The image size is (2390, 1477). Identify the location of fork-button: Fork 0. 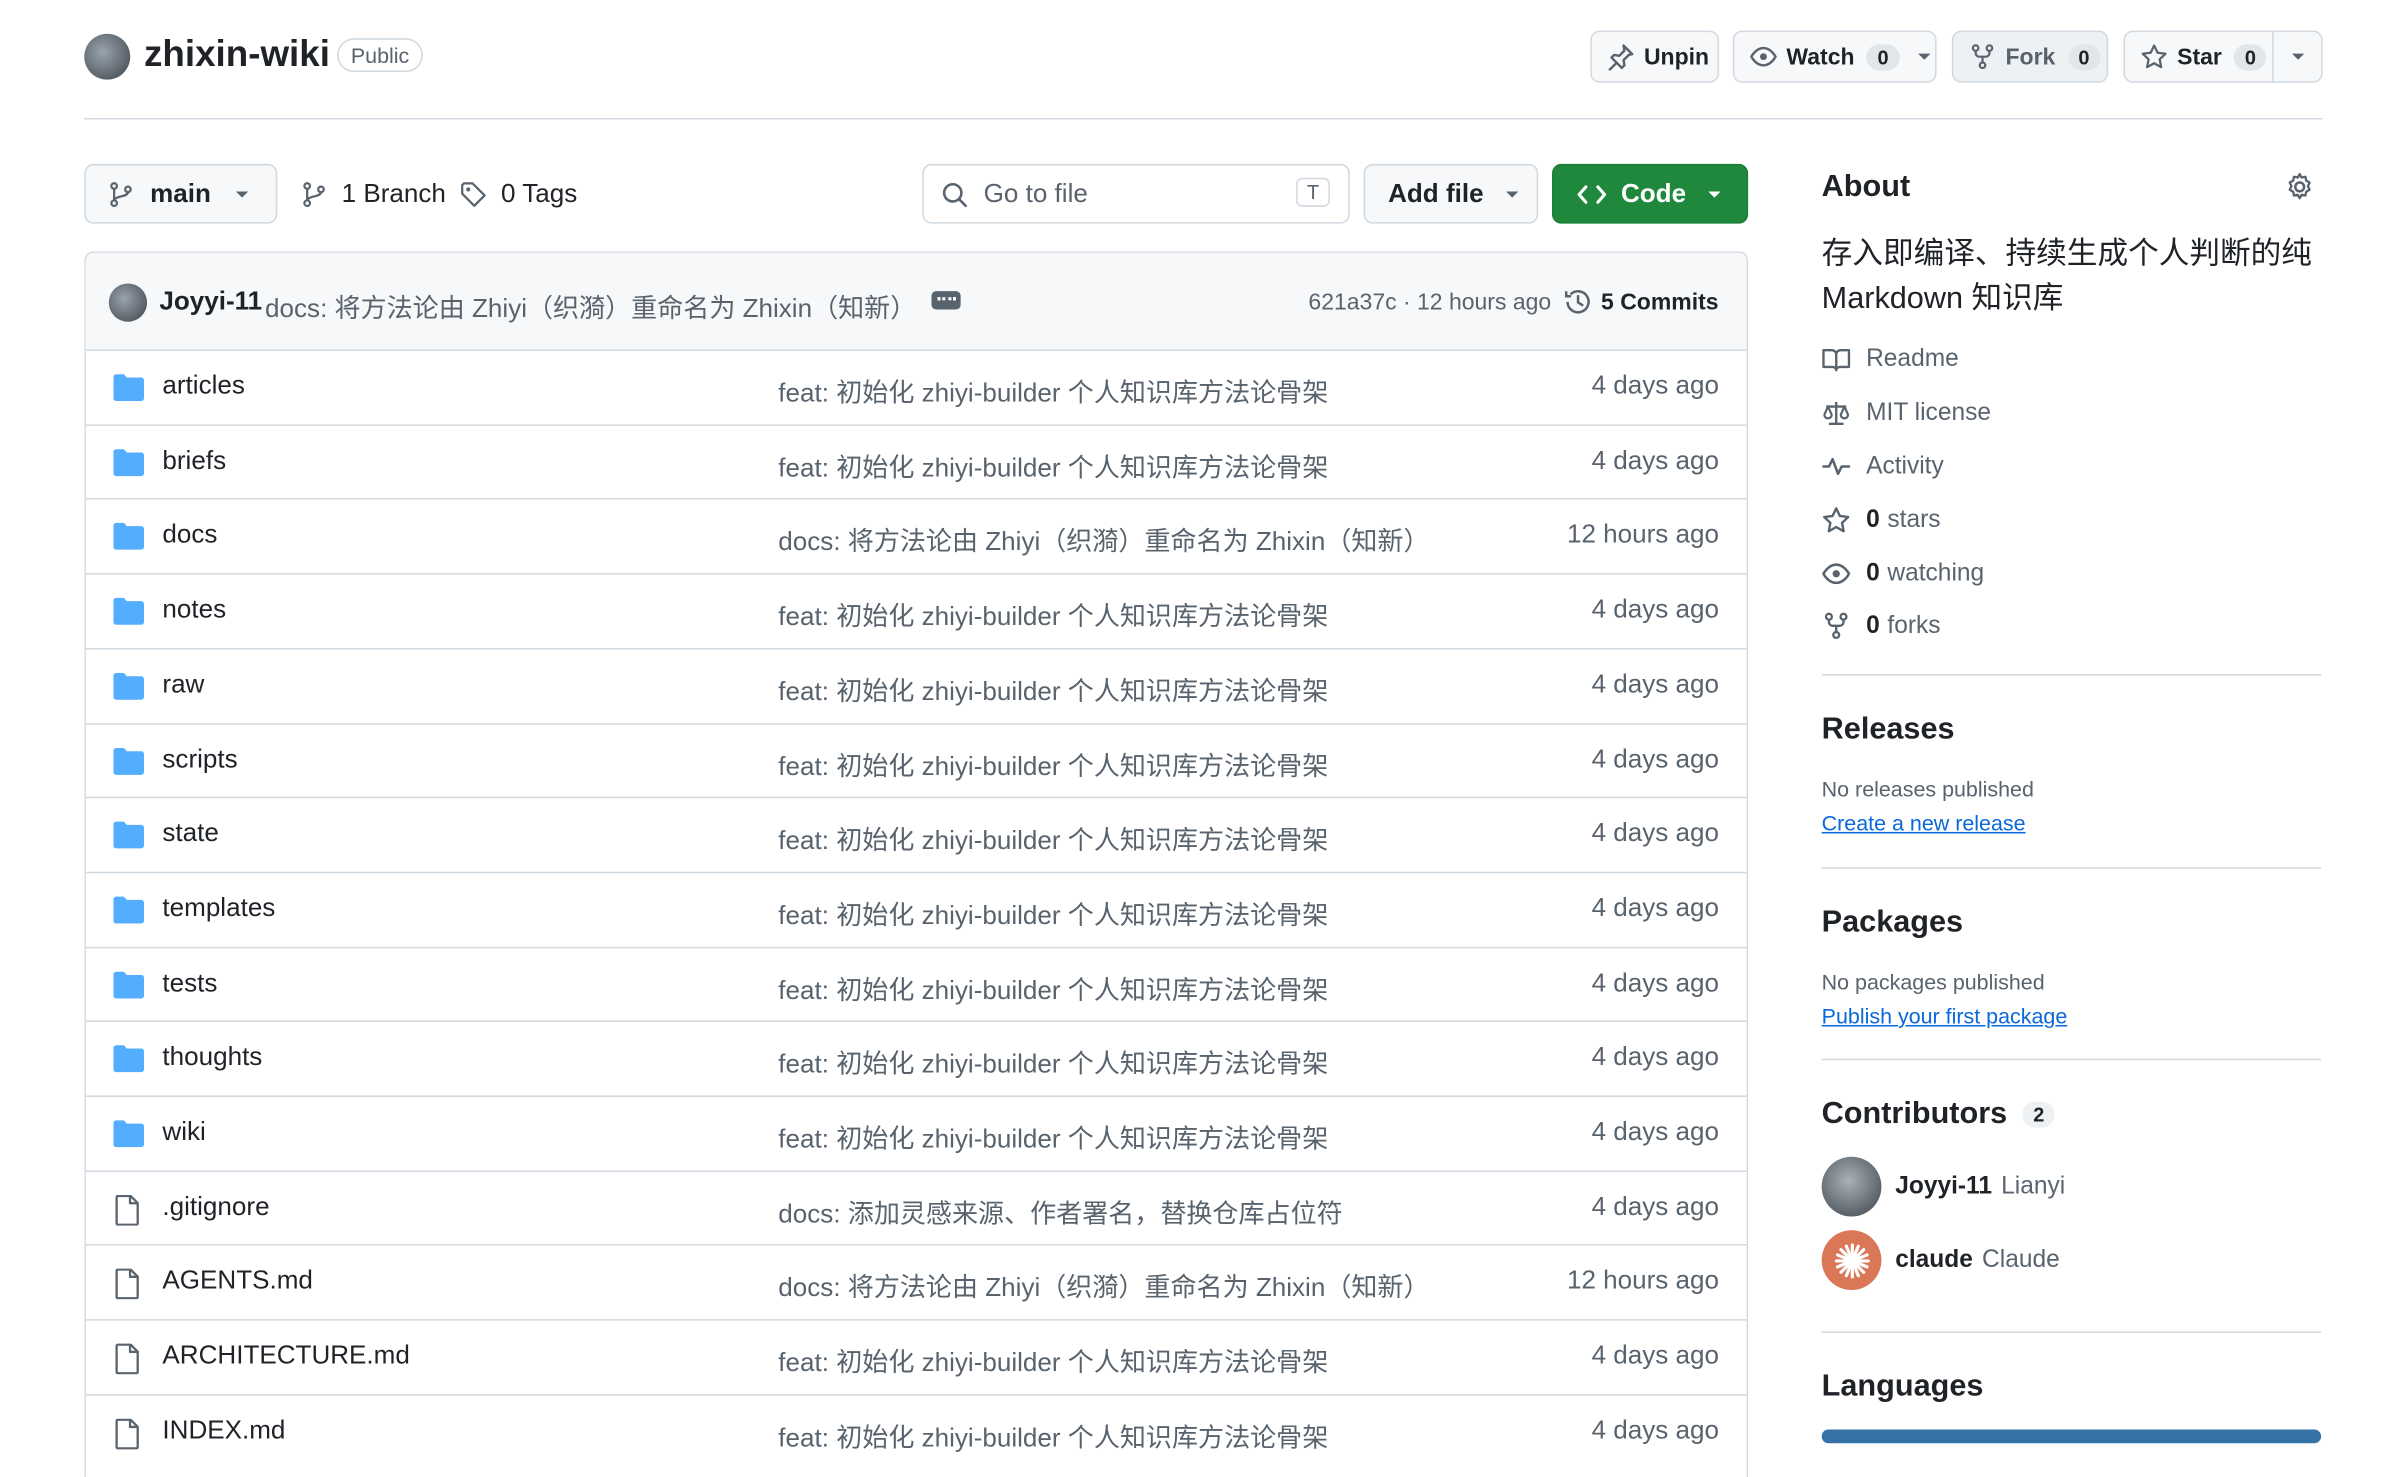
(2030, 56).